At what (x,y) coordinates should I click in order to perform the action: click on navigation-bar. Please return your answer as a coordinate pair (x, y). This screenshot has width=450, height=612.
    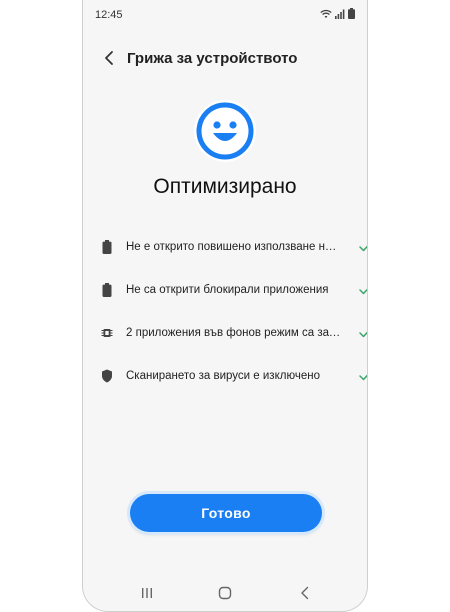
    Looking at the image, I should click on (225, 593).